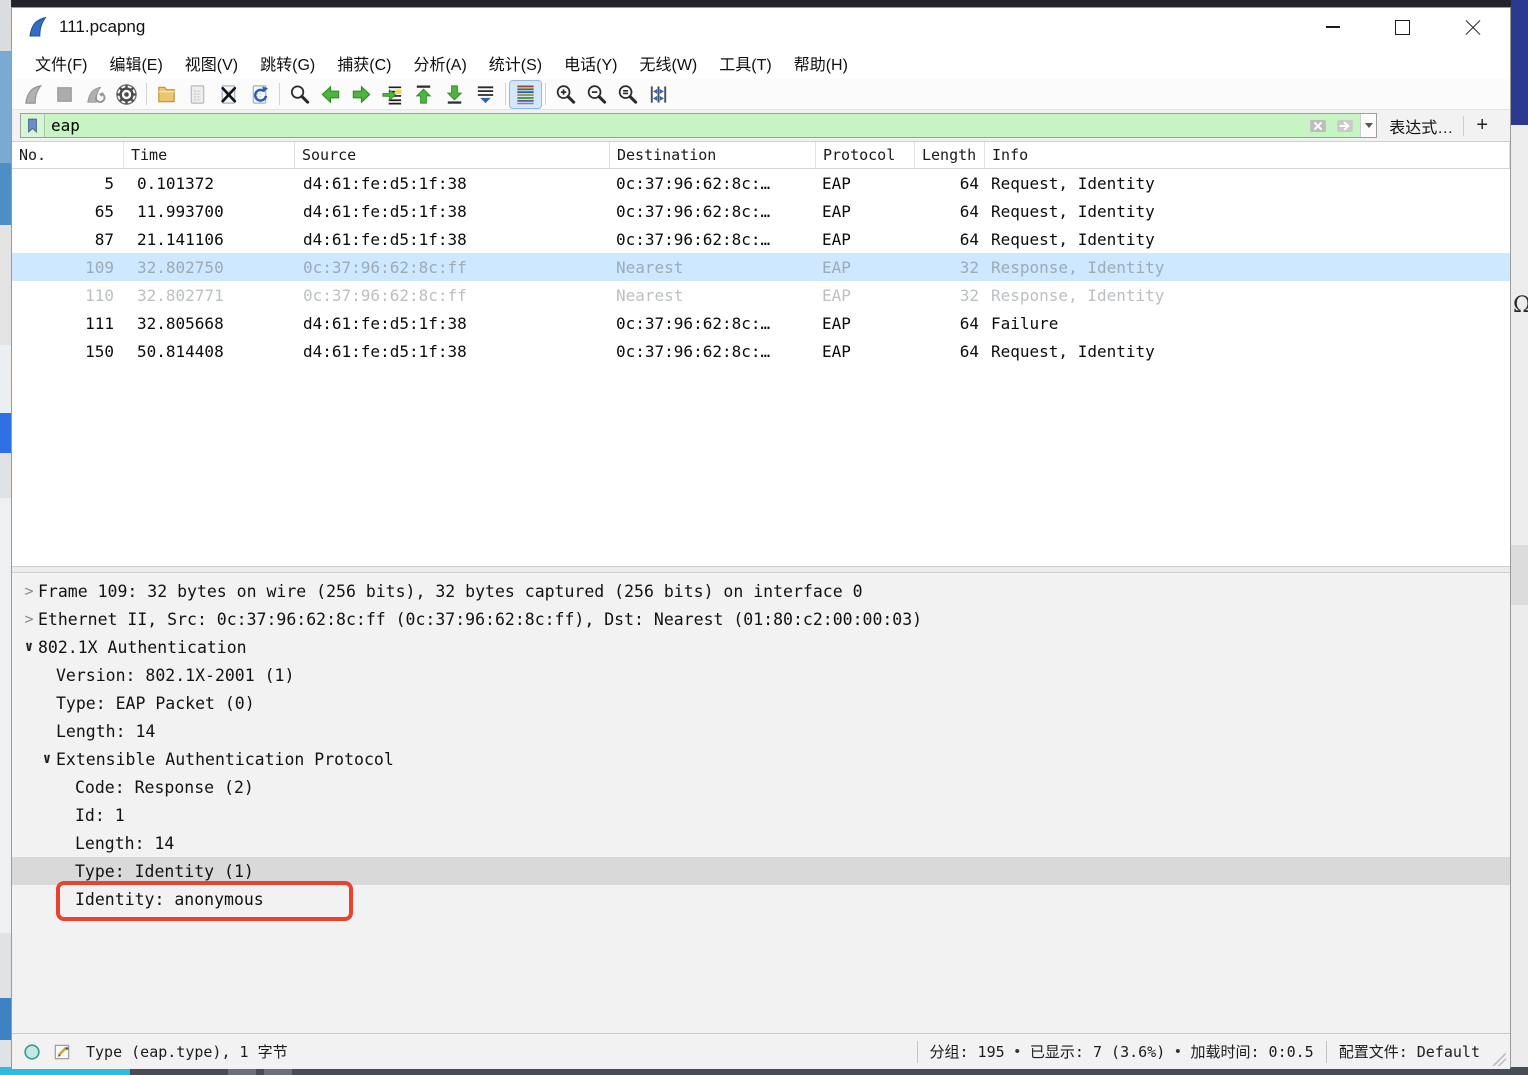 The height and width of the screenshot is (1075, 1528). Describe the element at coordinates (1409, 1051) in the screenshot. I see `profile-selector: 配置文件: Default` at that location.